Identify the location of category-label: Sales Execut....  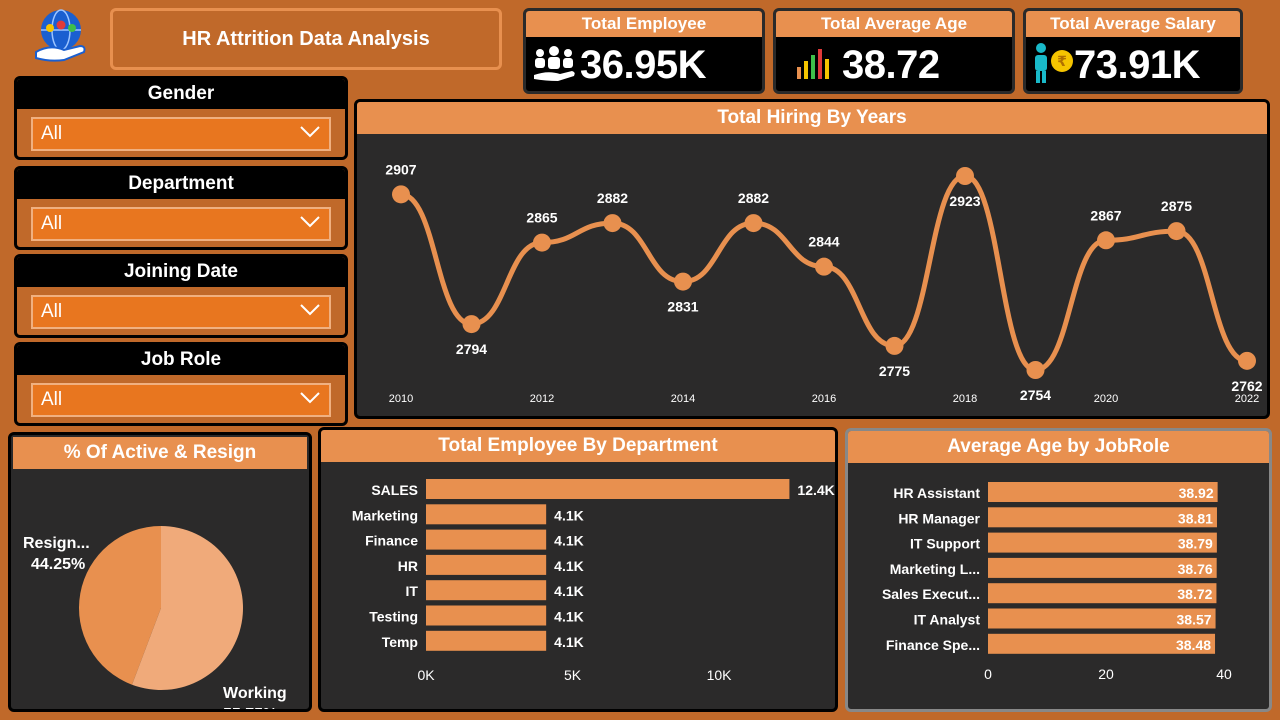
(931, 594).